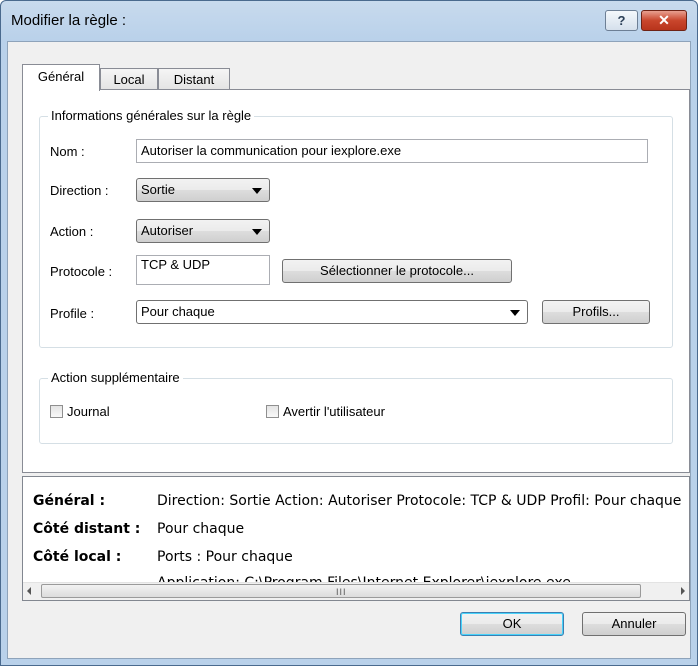 This screenshot has width=698, height=666. I want to click on horizontal-scrollbar: III, so click(356, 591).